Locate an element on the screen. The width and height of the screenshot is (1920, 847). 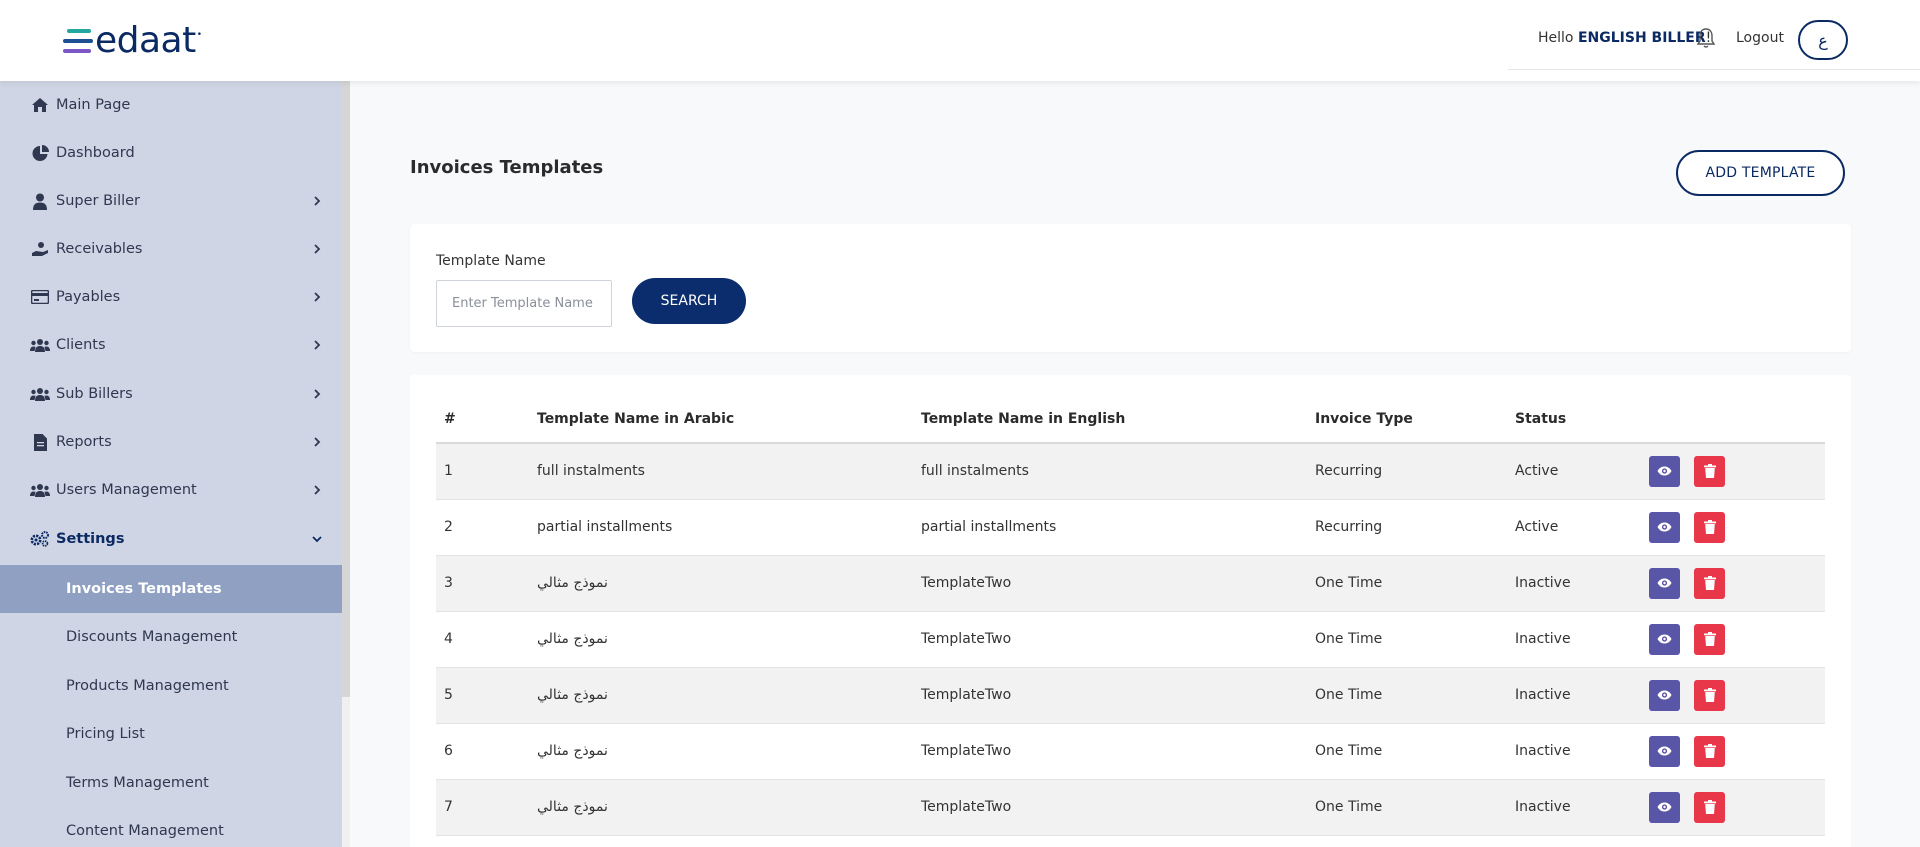
logo-text: edaat is located at coordinates (145, 40).